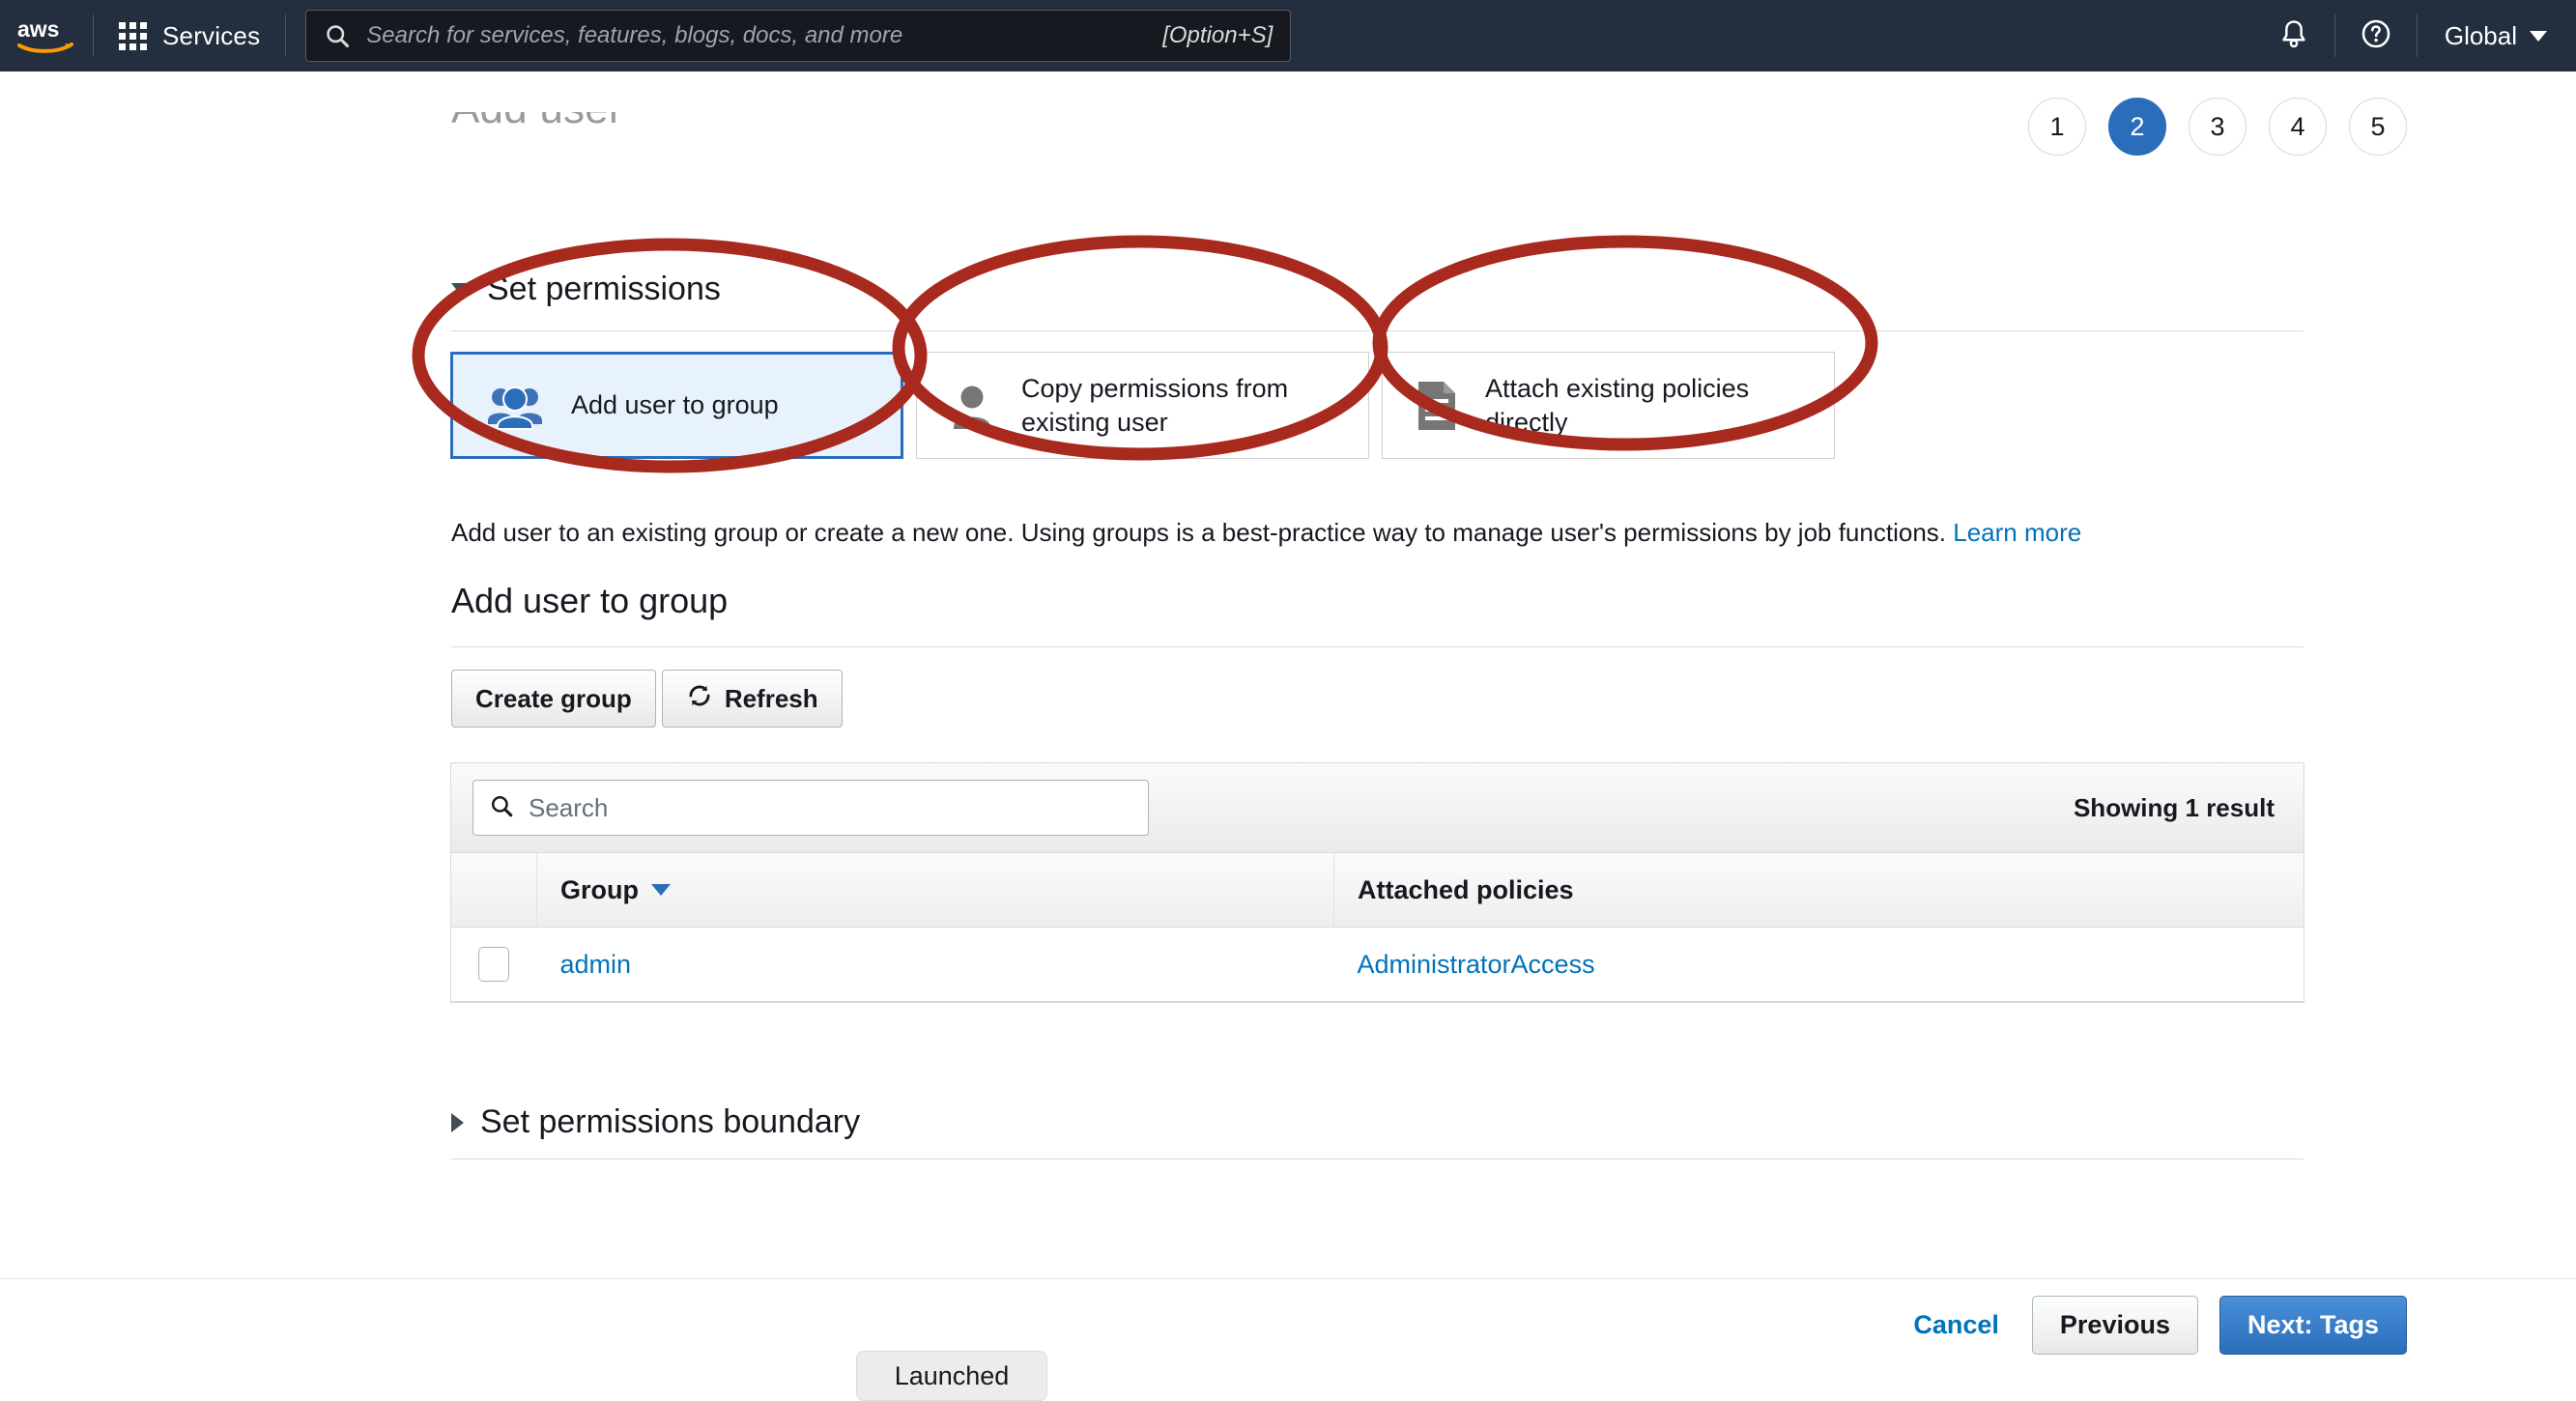  What do you see at coordinates (38, 29) in the screenshot?
I see `svg-text: aws` at bounding box center [38, 29].